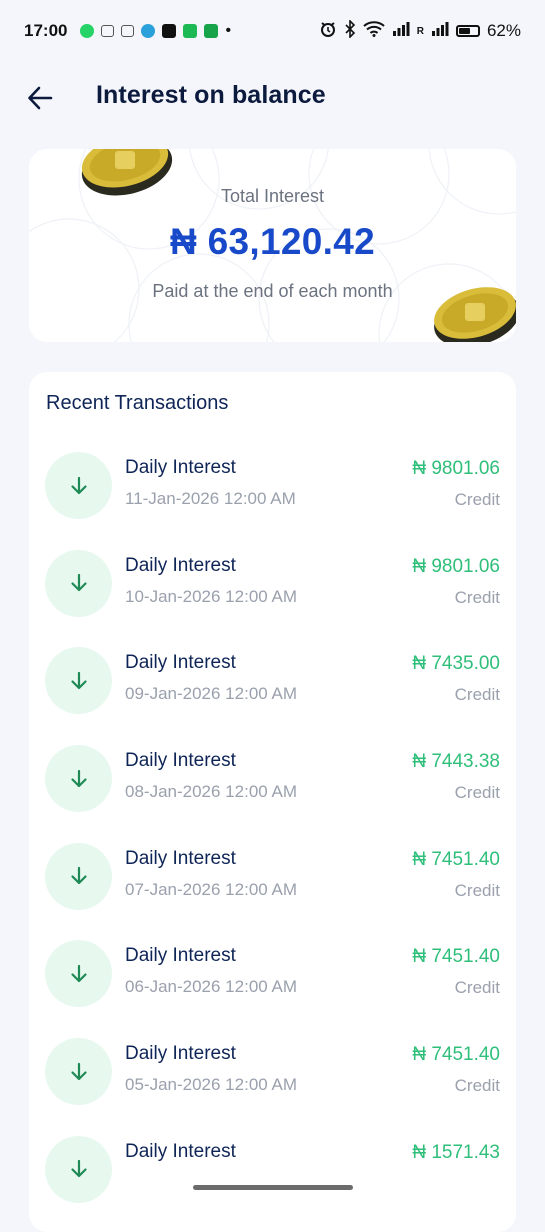 This screenshot has width=545, height=1232. I want to click on wifi-icon, so click(374, 31).